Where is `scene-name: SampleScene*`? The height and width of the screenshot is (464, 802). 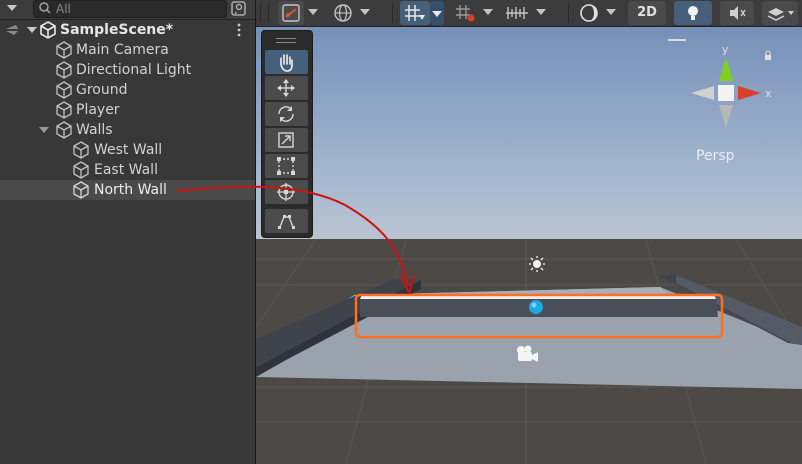
scene-name: SampleScene* is located at coordinates (117, 30).